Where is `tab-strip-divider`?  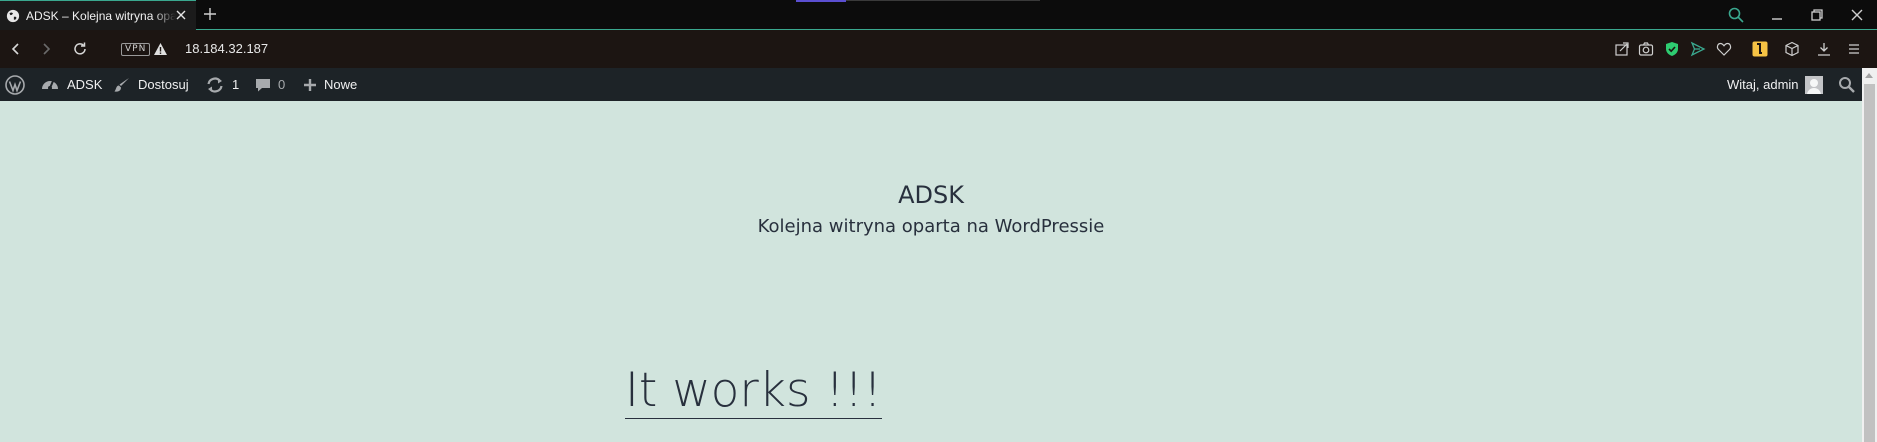
tab-strip-divider is located at coordinates (943, 0).